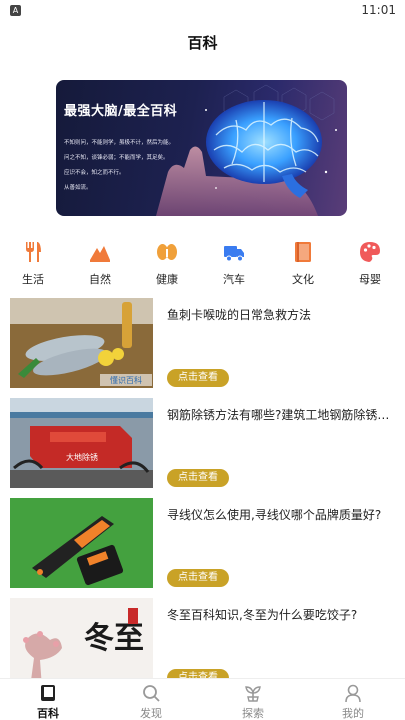 Image resolution: width=405 pixels, height=720 pixels. What do you see at coordinates (126, 380) in the screenshot?
I see `thumb-watermark: 懂识百科` at bounding box center [126, 380].